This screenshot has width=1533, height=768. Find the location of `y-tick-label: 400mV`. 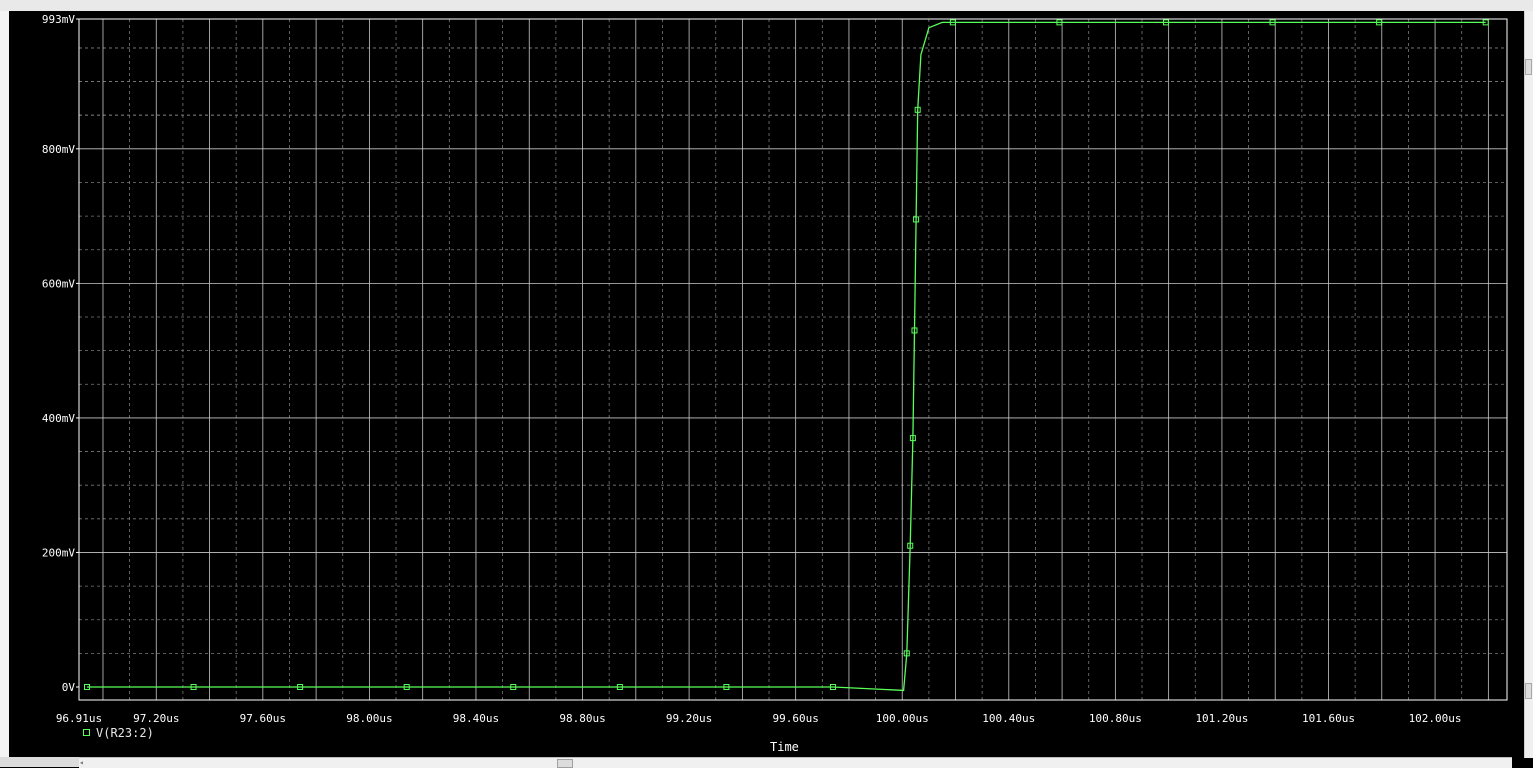

y-tick-label: 400mV is located at coordinates (58, 418).